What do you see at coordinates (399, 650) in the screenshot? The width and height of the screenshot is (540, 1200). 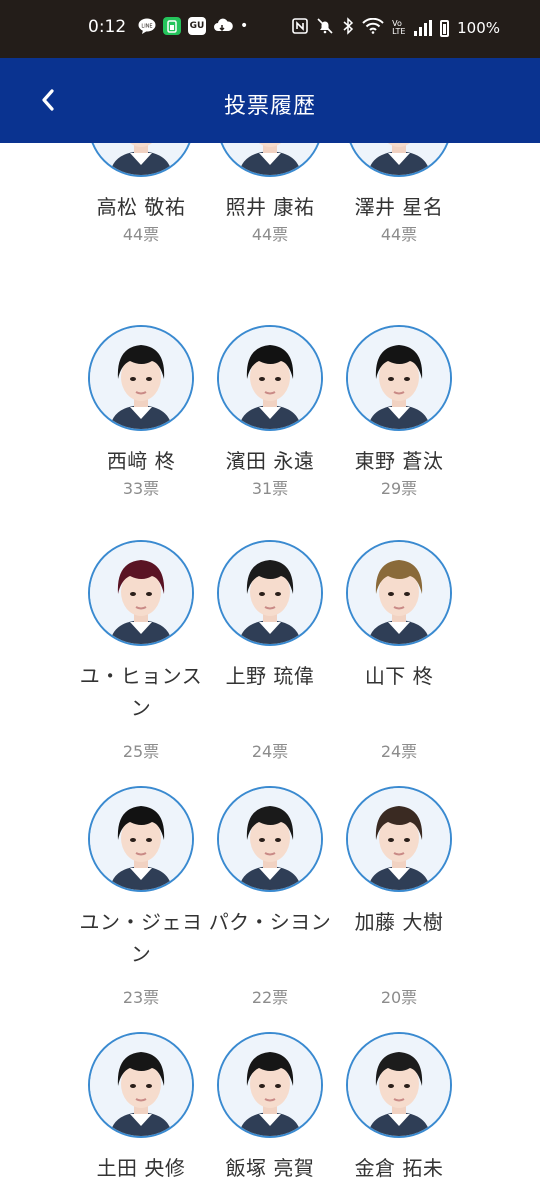 I see `candidate-card: 山下 柊 24票` at bounding box center [399, 650].